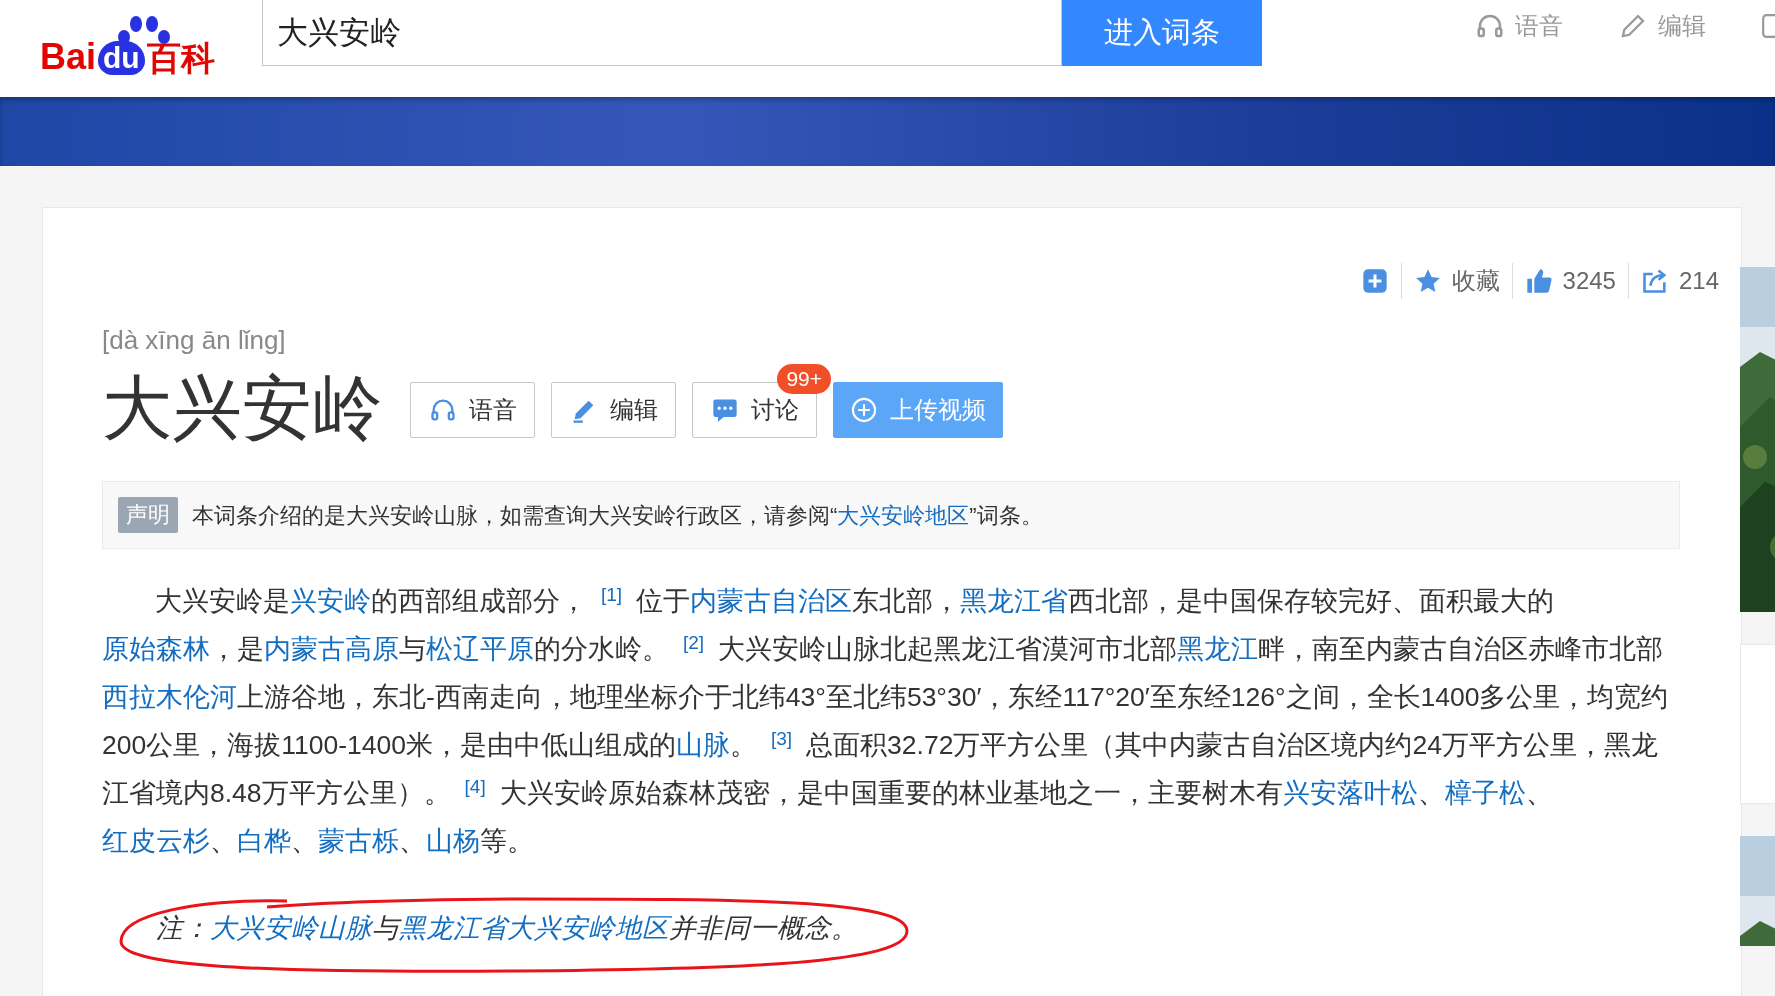  Describe the element at coordinates (1218, 649) in the screenshot. I see `link: 黑龙江` at that location.